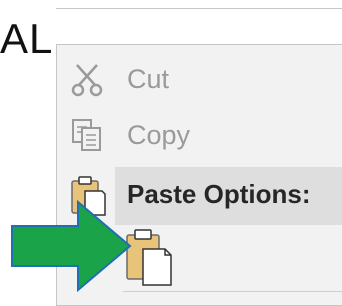  Describe the element at coordinates (159, 134) in the screenshot. I see `menu-item-copy-label: Copy` at that location.